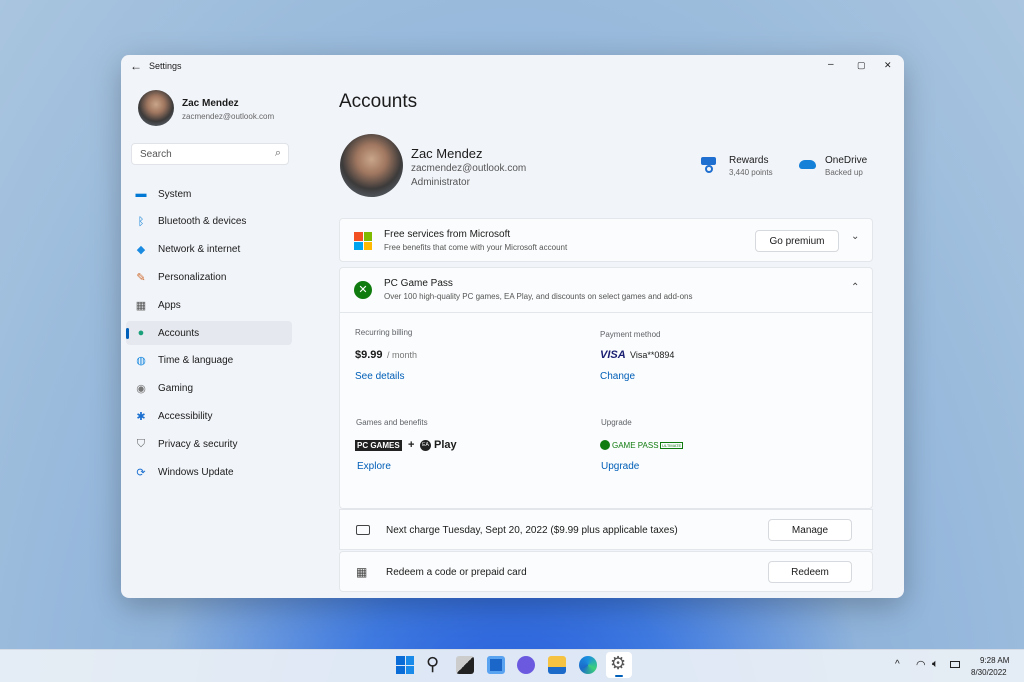 Image resolution: width=1024 pixels, height=682 pixels. What do you see at coordinates (831, 64) in the screenshot?
I see `minimize-button: –` at bounding box center [831, 64].